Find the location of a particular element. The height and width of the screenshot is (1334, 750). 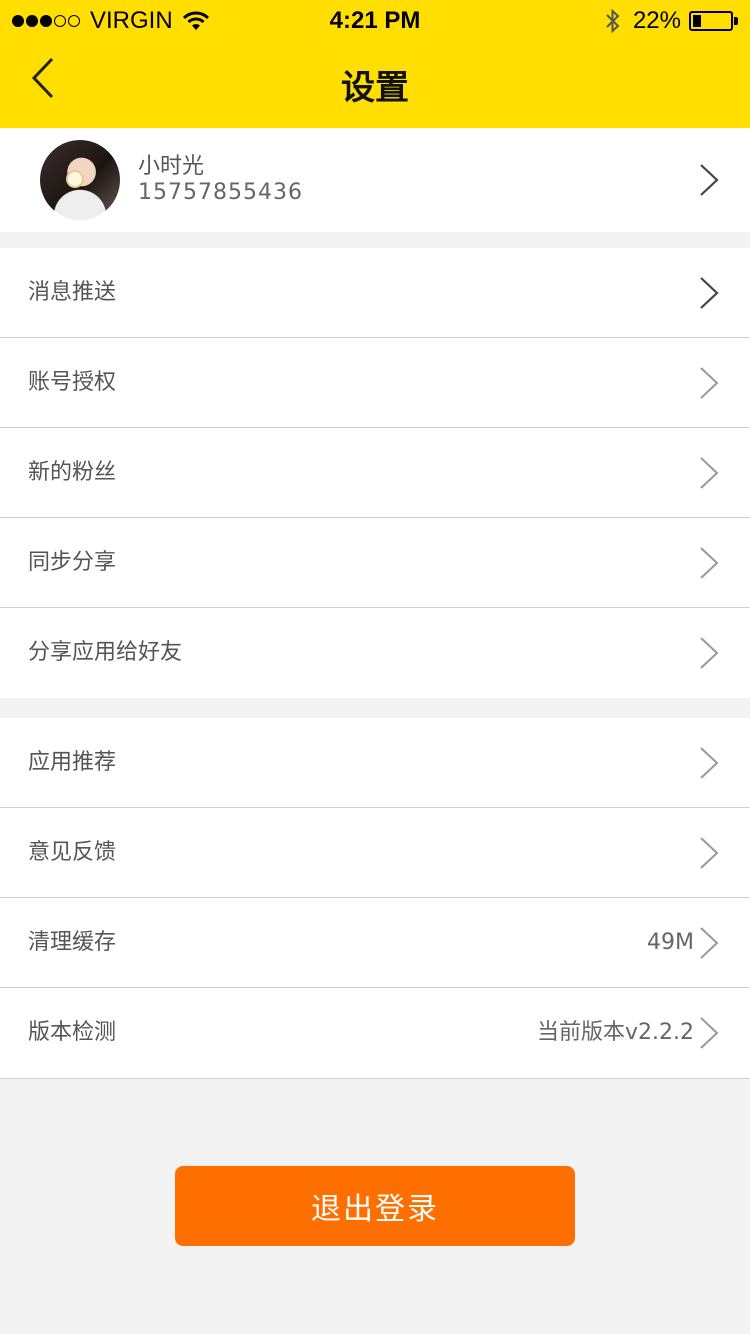

avatar is located at coordinates (80, 180).